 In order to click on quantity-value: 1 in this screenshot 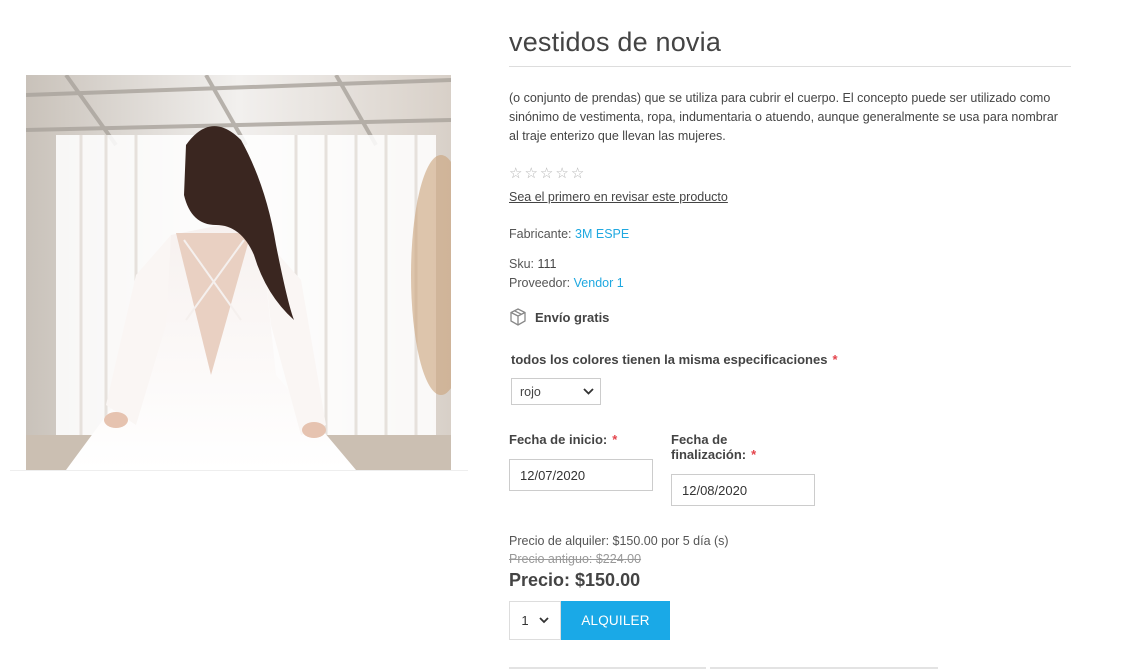, I will do `click(525, 620)`.